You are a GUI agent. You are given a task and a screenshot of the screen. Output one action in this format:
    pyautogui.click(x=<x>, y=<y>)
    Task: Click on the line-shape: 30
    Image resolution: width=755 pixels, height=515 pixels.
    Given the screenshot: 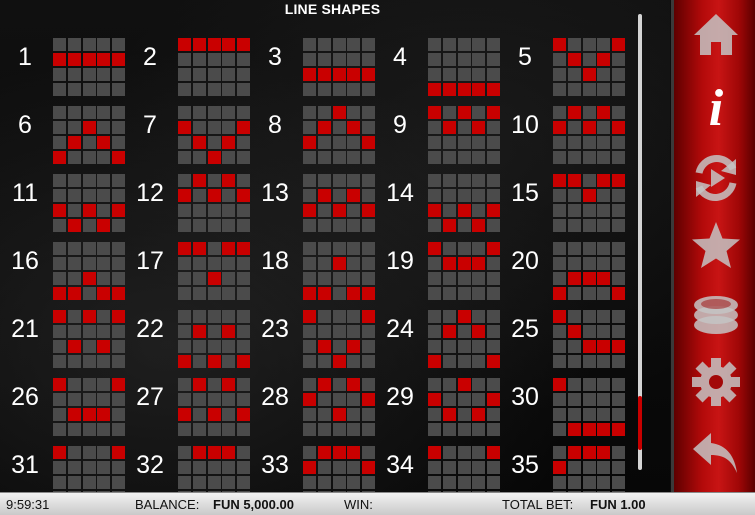 What is the action you would take?
    pyautogui.click(x=563, y=410)
    